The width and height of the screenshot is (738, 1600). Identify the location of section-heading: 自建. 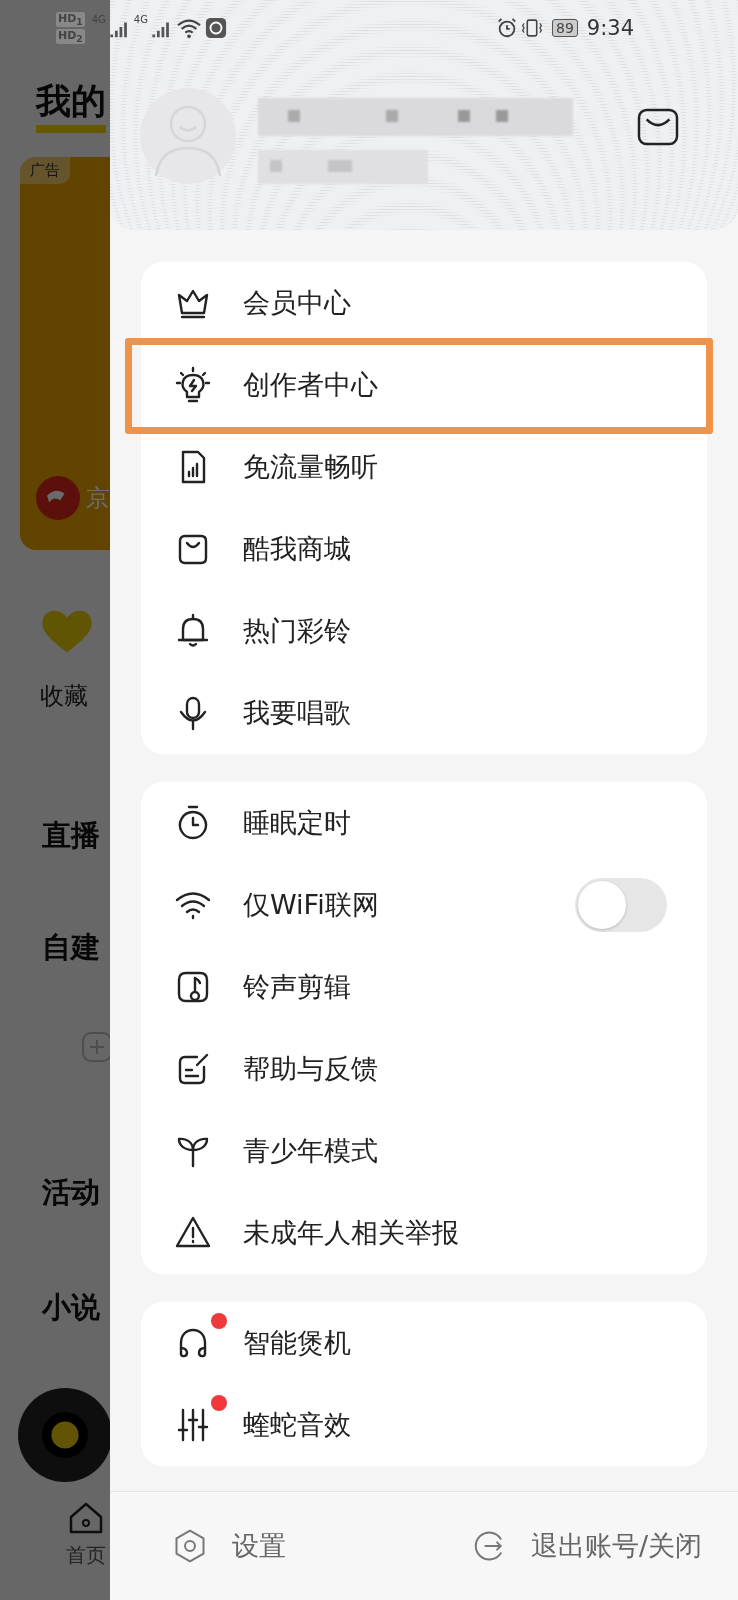
(71, 947).